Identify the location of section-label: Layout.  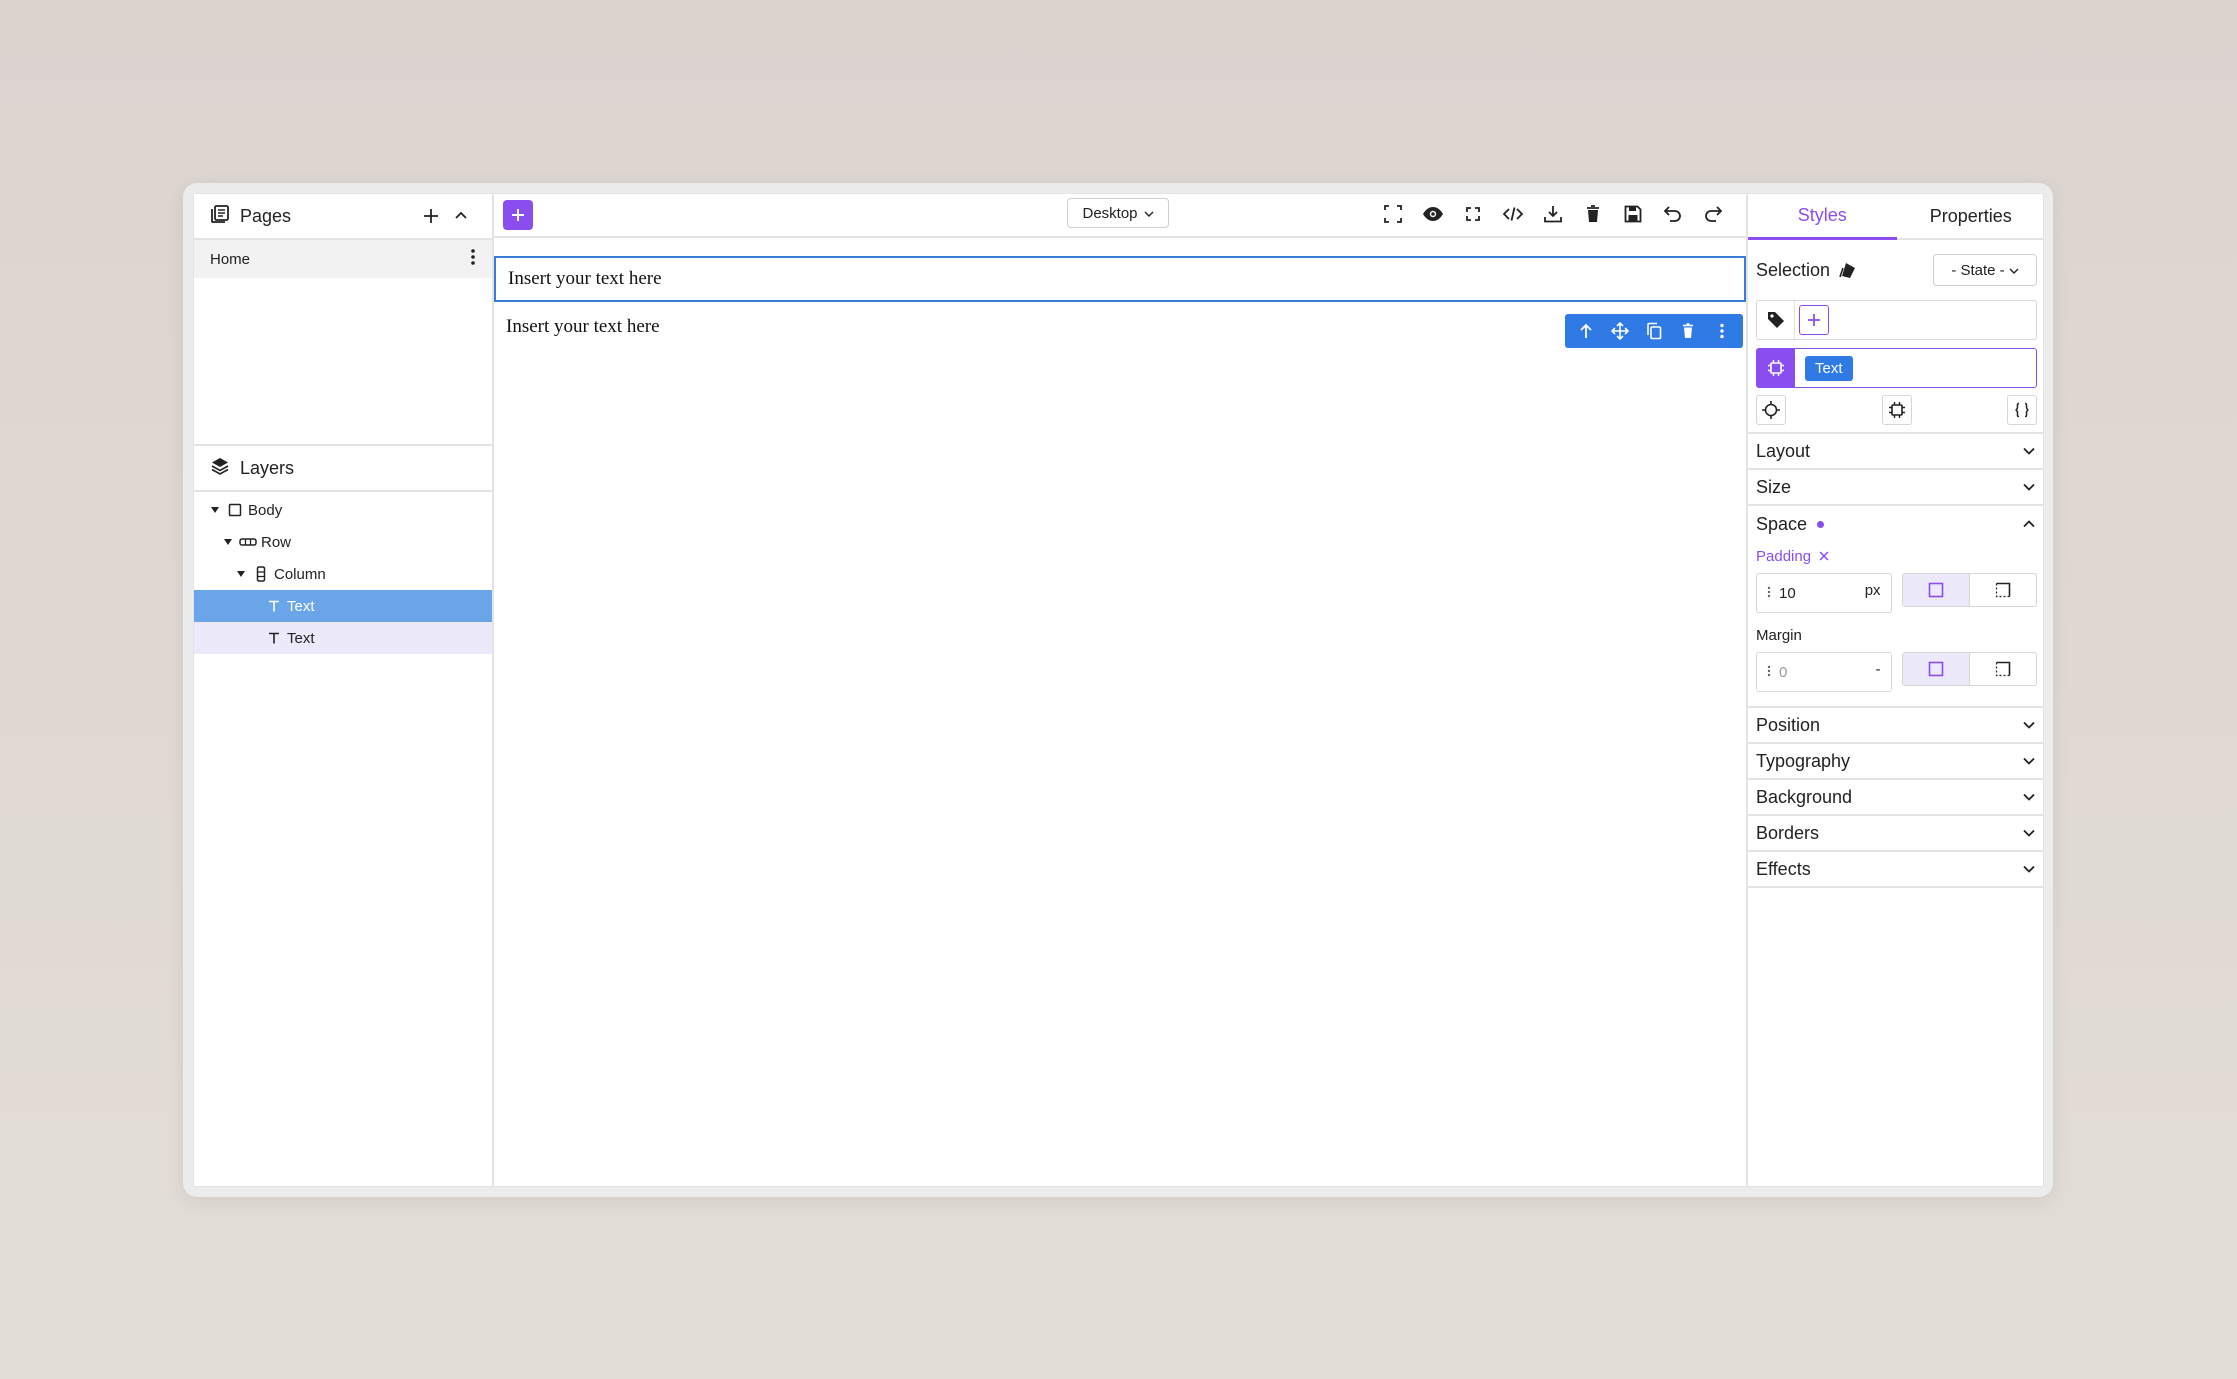
(1783, 450).